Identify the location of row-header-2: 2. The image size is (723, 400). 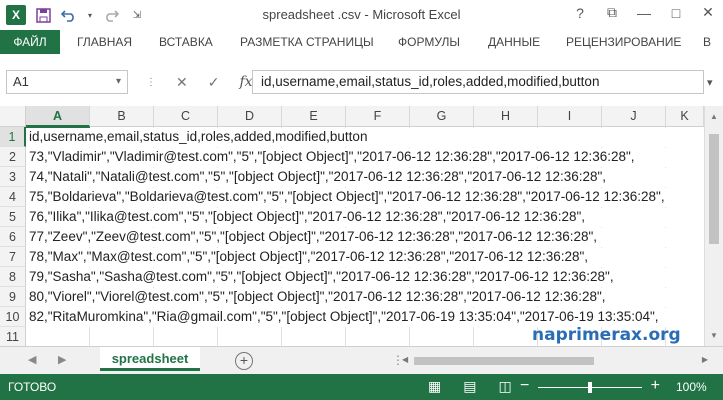
(13, 157).